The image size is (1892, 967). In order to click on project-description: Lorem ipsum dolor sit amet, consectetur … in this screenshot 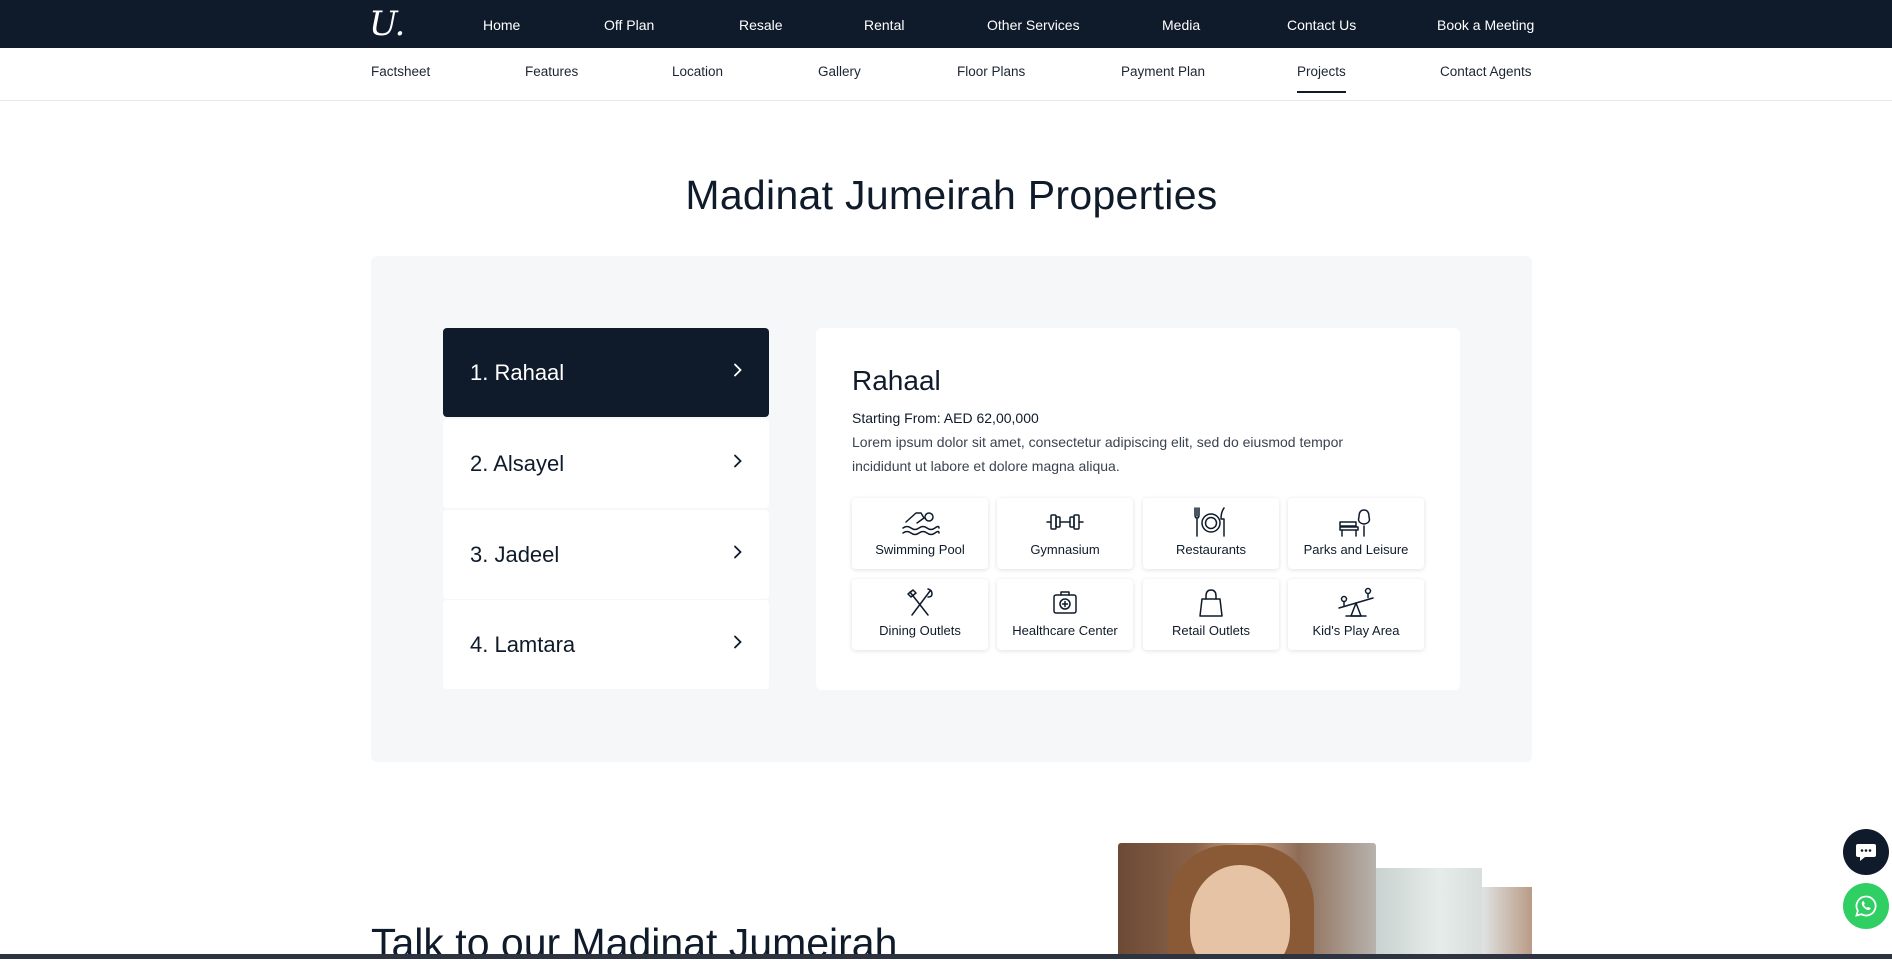, I will do `click(1098, 454)`.